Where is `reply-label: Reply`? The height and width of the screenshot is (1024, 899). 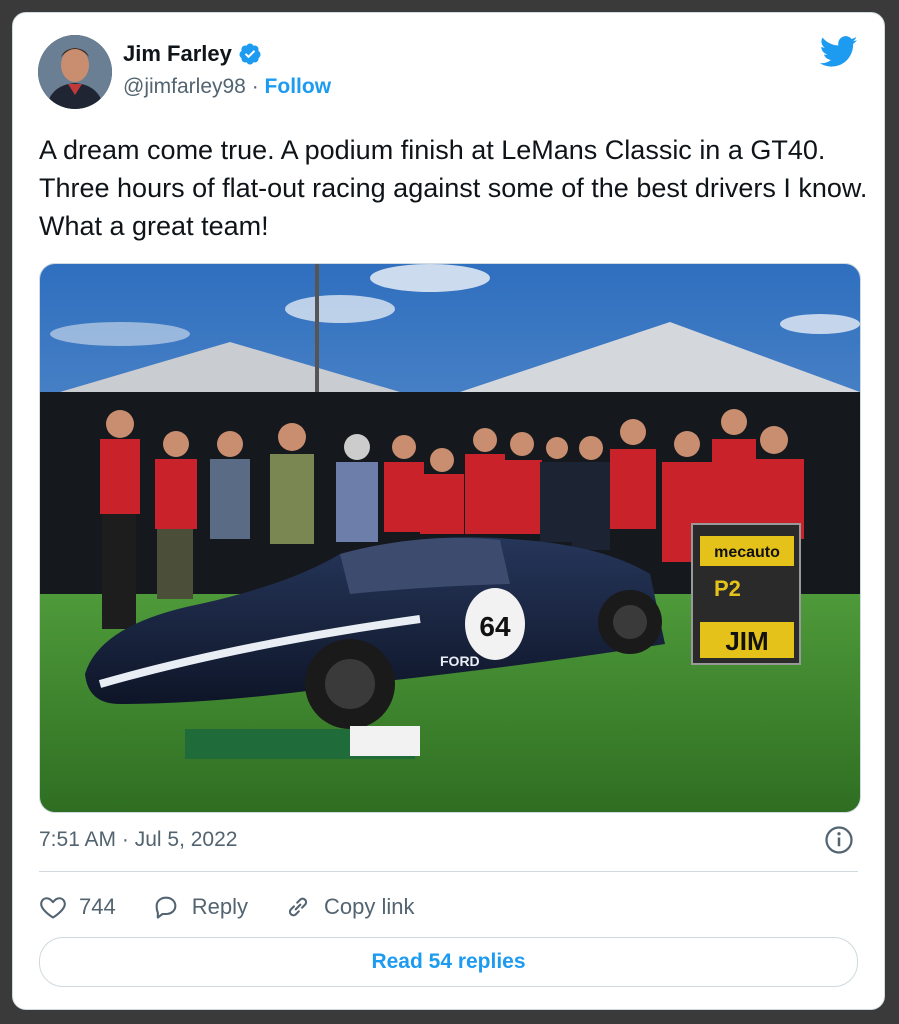
reply-label: Reply is located at coordinates (219, 906).